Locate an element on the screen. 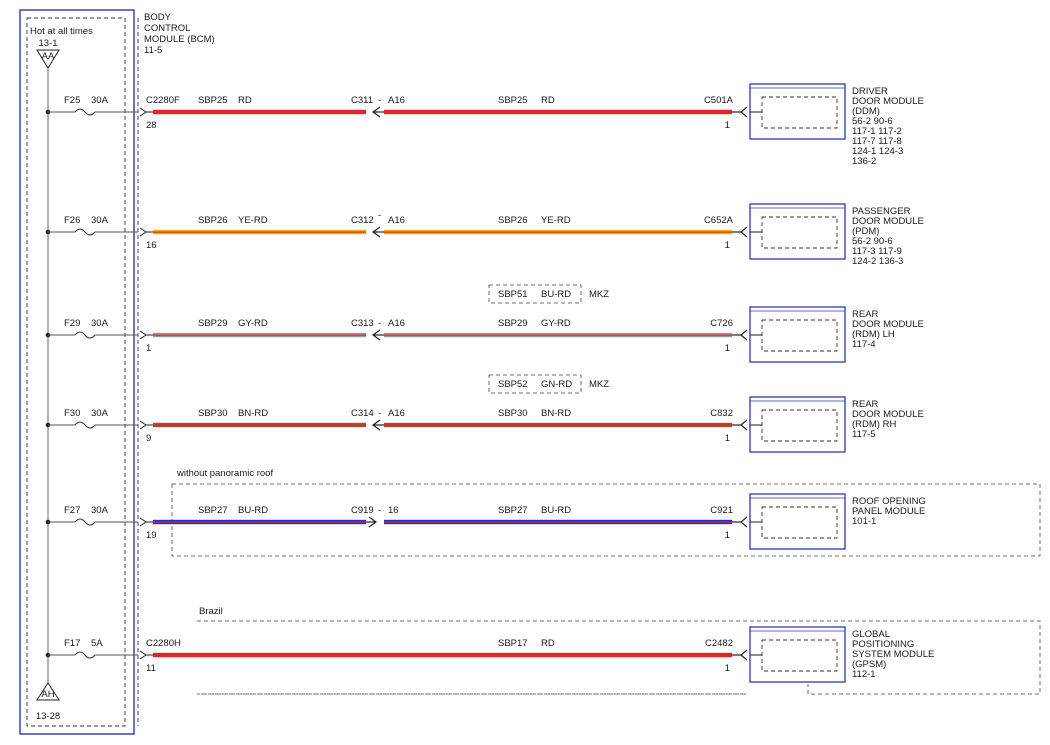 The image size is (1050, 745). fuse-id: F26 is located at coordinates (72, 220).